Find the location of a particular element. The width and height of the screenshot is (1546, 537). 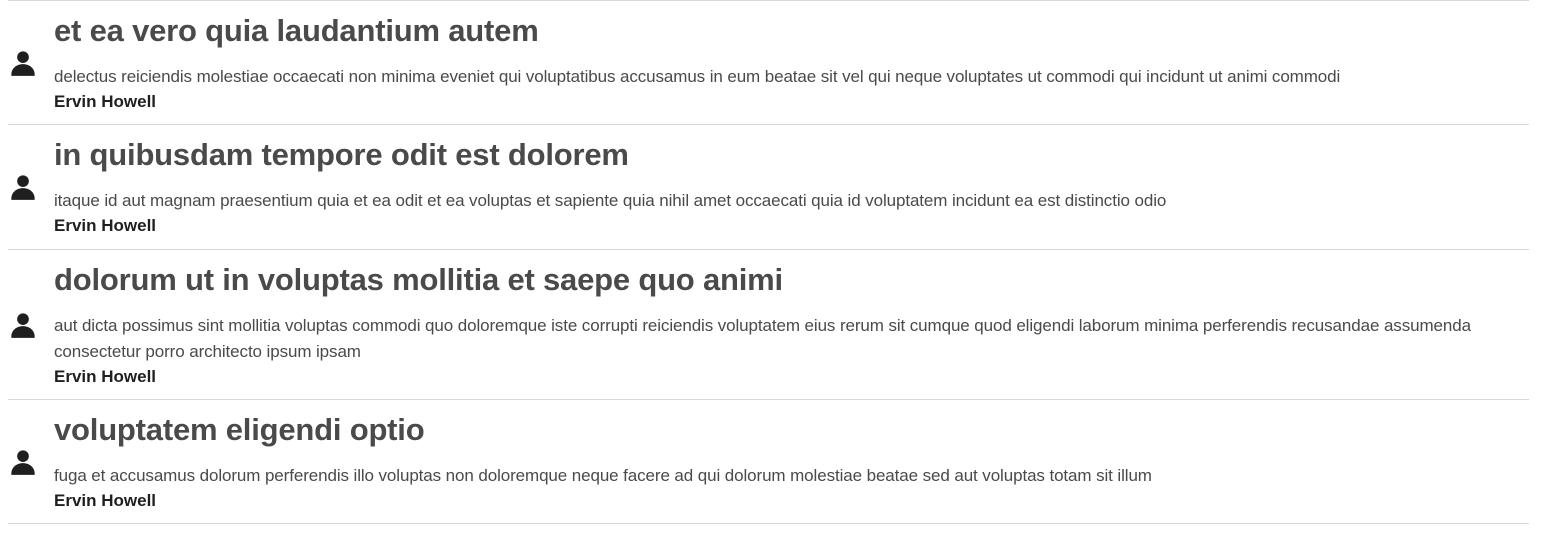

post-title: in quibusdam tempore odit est dolorem is located at coordinates (787, 155).